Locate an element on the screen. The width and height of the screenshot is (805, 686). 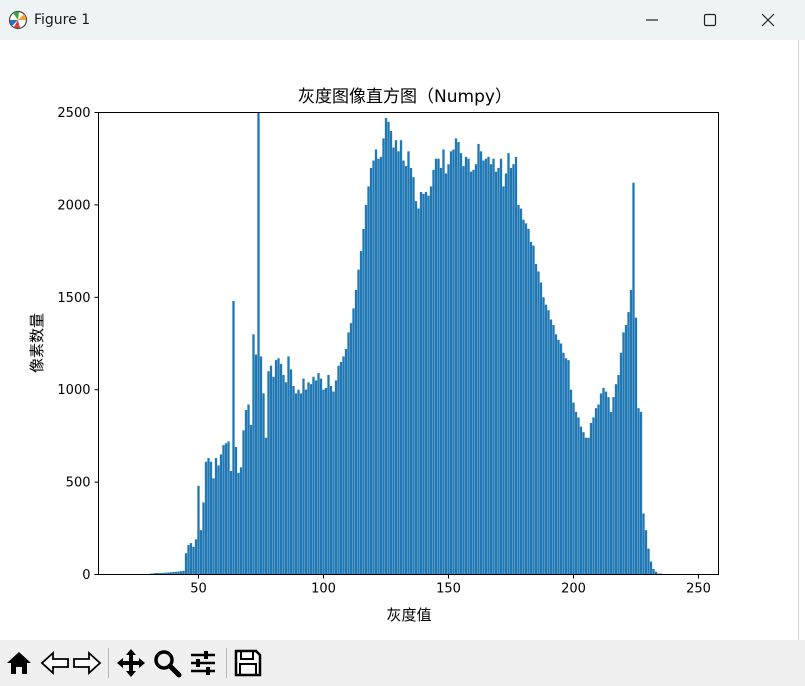
configure-subplots-button is located at coordinates (203, 663).